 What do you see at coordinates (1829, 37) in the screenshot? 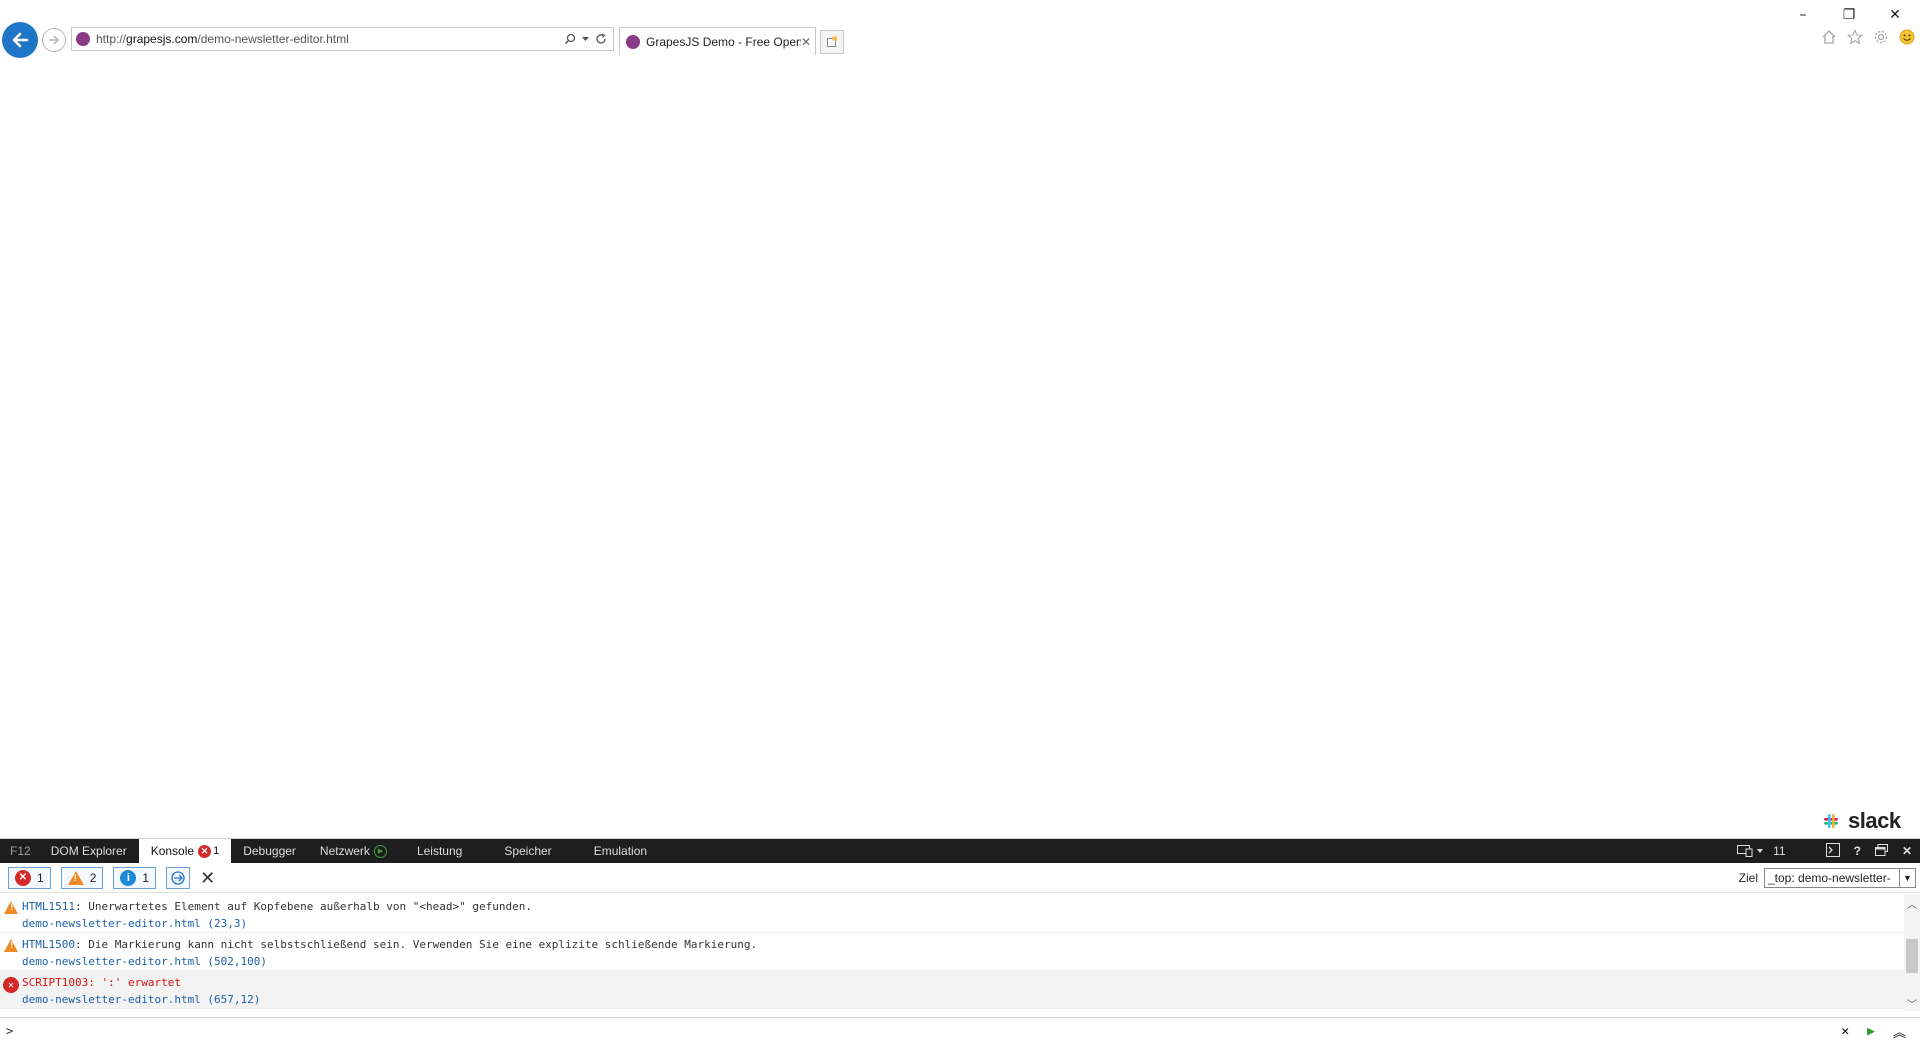
I see `home-icon` at bounding box center [1829, 37].